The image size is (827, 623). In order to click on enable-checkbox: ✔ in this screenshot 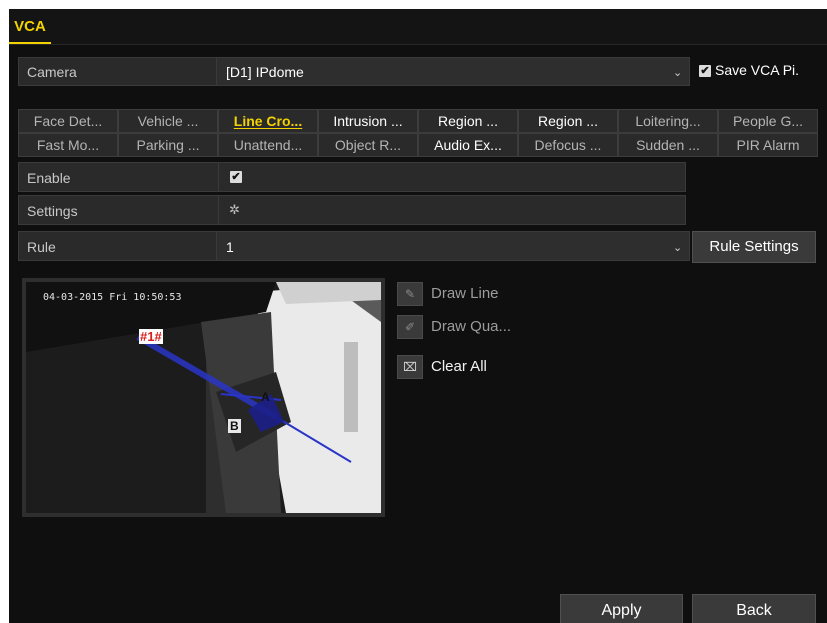, I will do `click(236, 177)`.